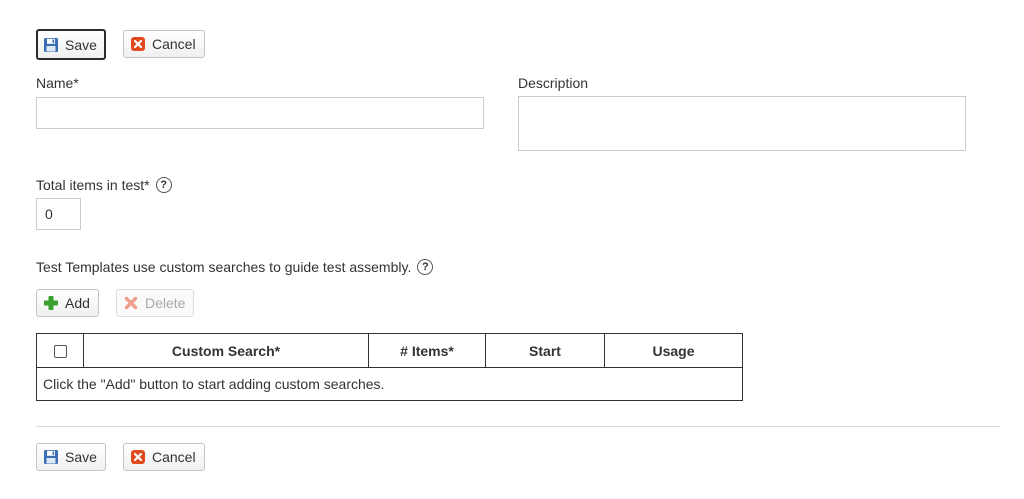 This screenshot has height=499, width=1024. Describe the element at coordinates (131, 303) in the screenshot. I see `delete-icon` at that location.